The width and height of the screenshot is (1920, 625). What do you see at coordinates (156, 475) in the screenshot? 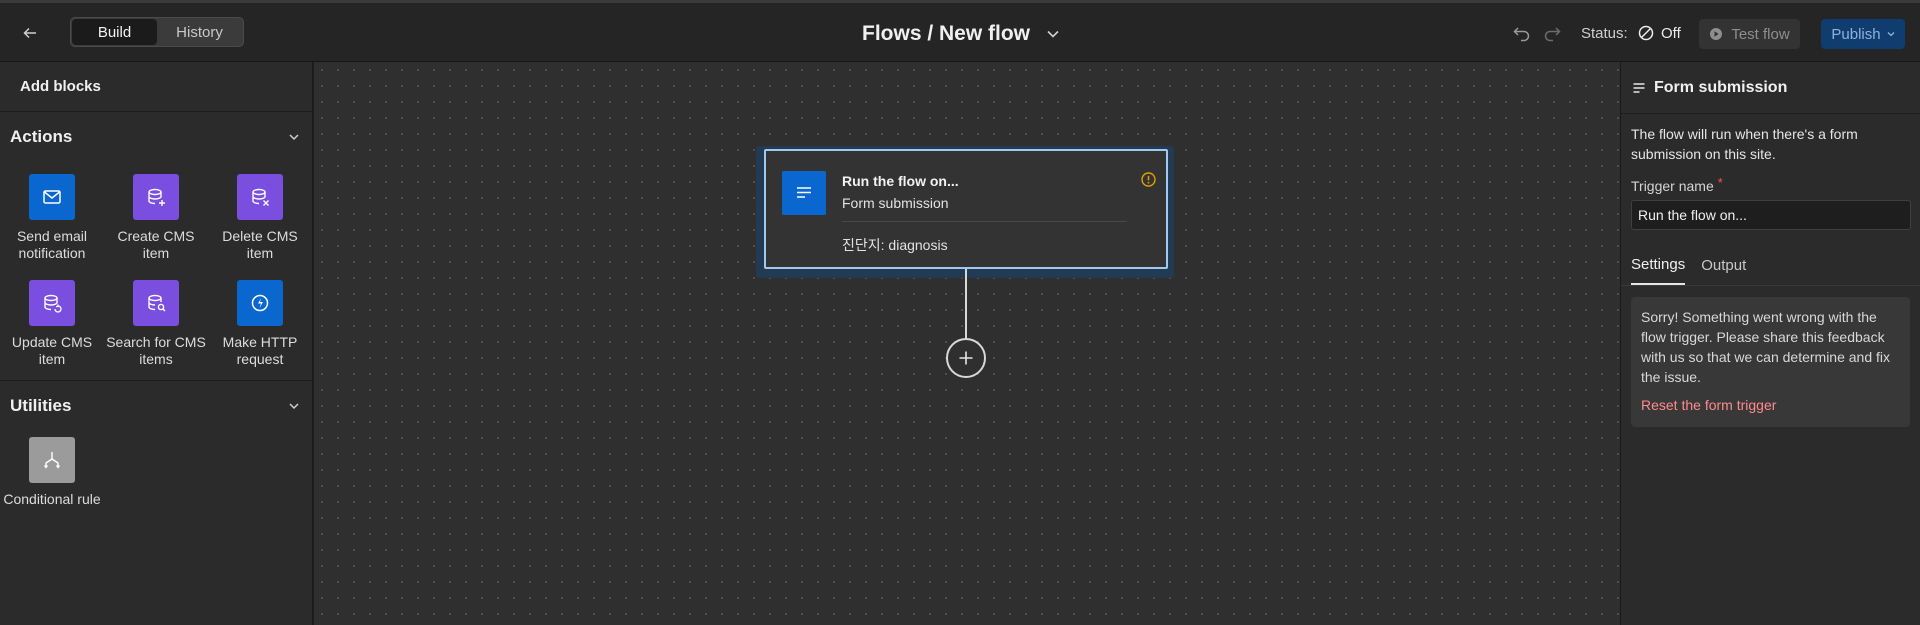
I see `utilities-blocks-grid: Conditional rule` at bounding box center [156, 475].